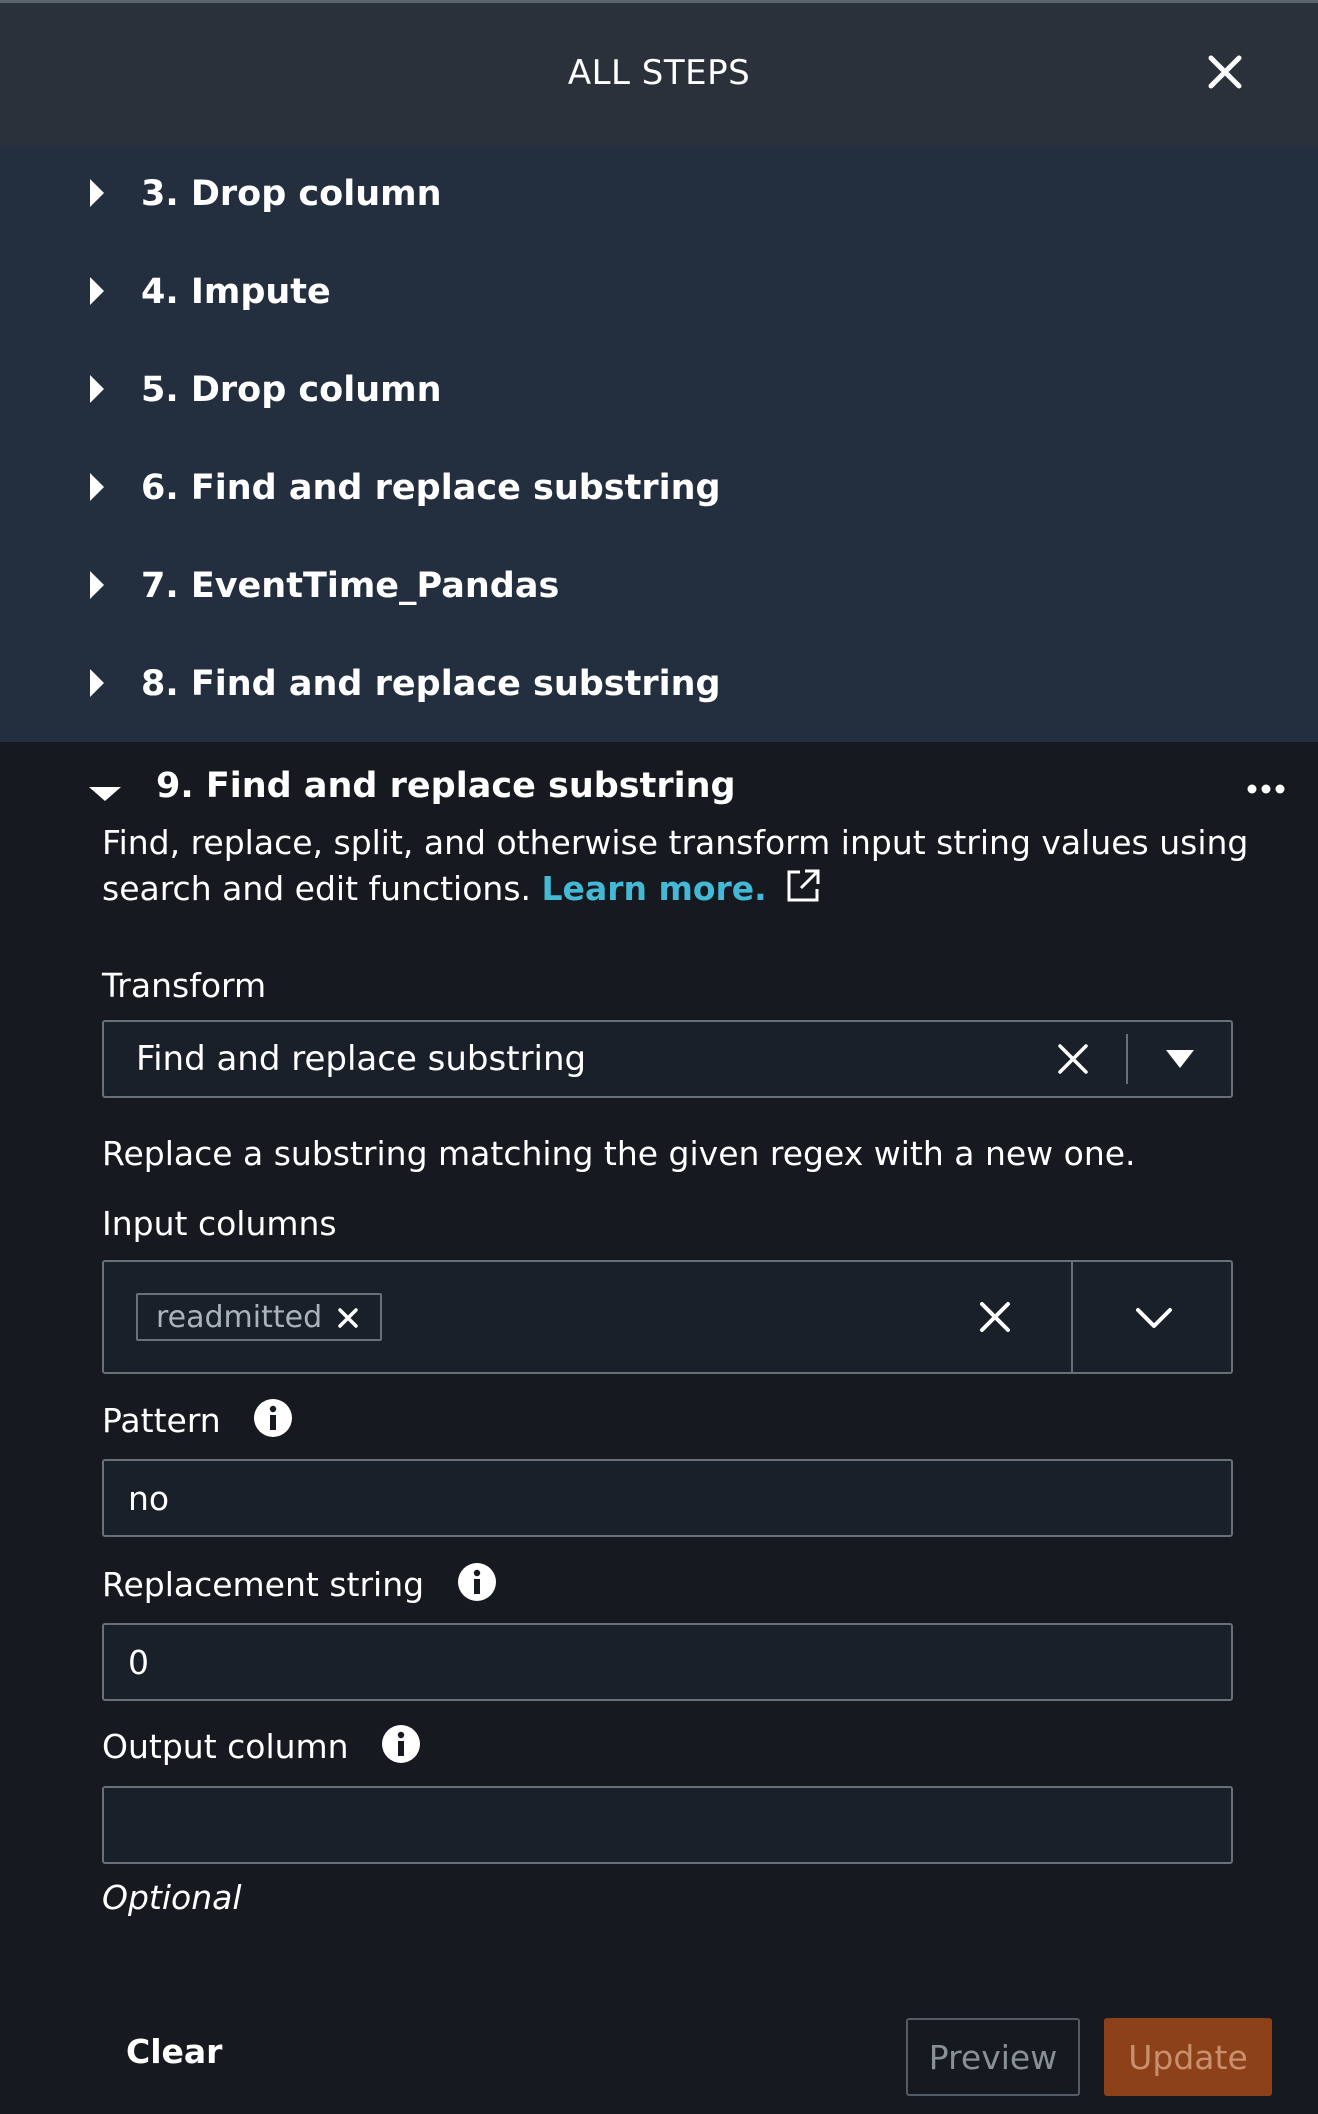  What do you see at coordinates (225, 1746) in the screenshot?
I see `output-column-label-text: Output column` at bounding box center [225, 1746].